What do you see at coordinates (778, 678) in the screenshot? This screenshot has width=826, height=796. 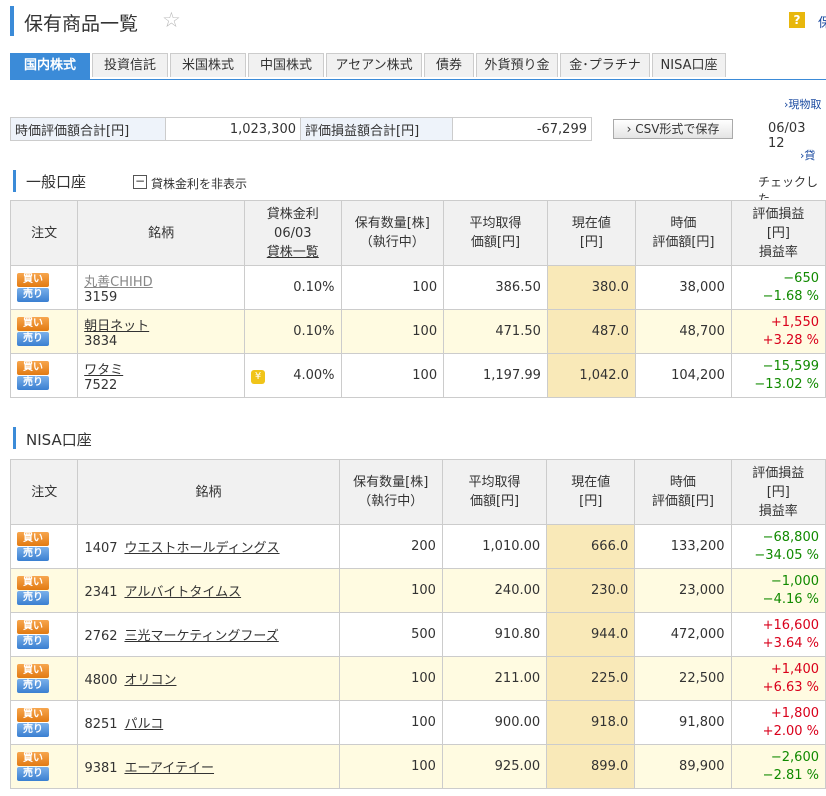 I see `profit-loss: +1,400 +6.63 %` at bounding box center [778, 678].